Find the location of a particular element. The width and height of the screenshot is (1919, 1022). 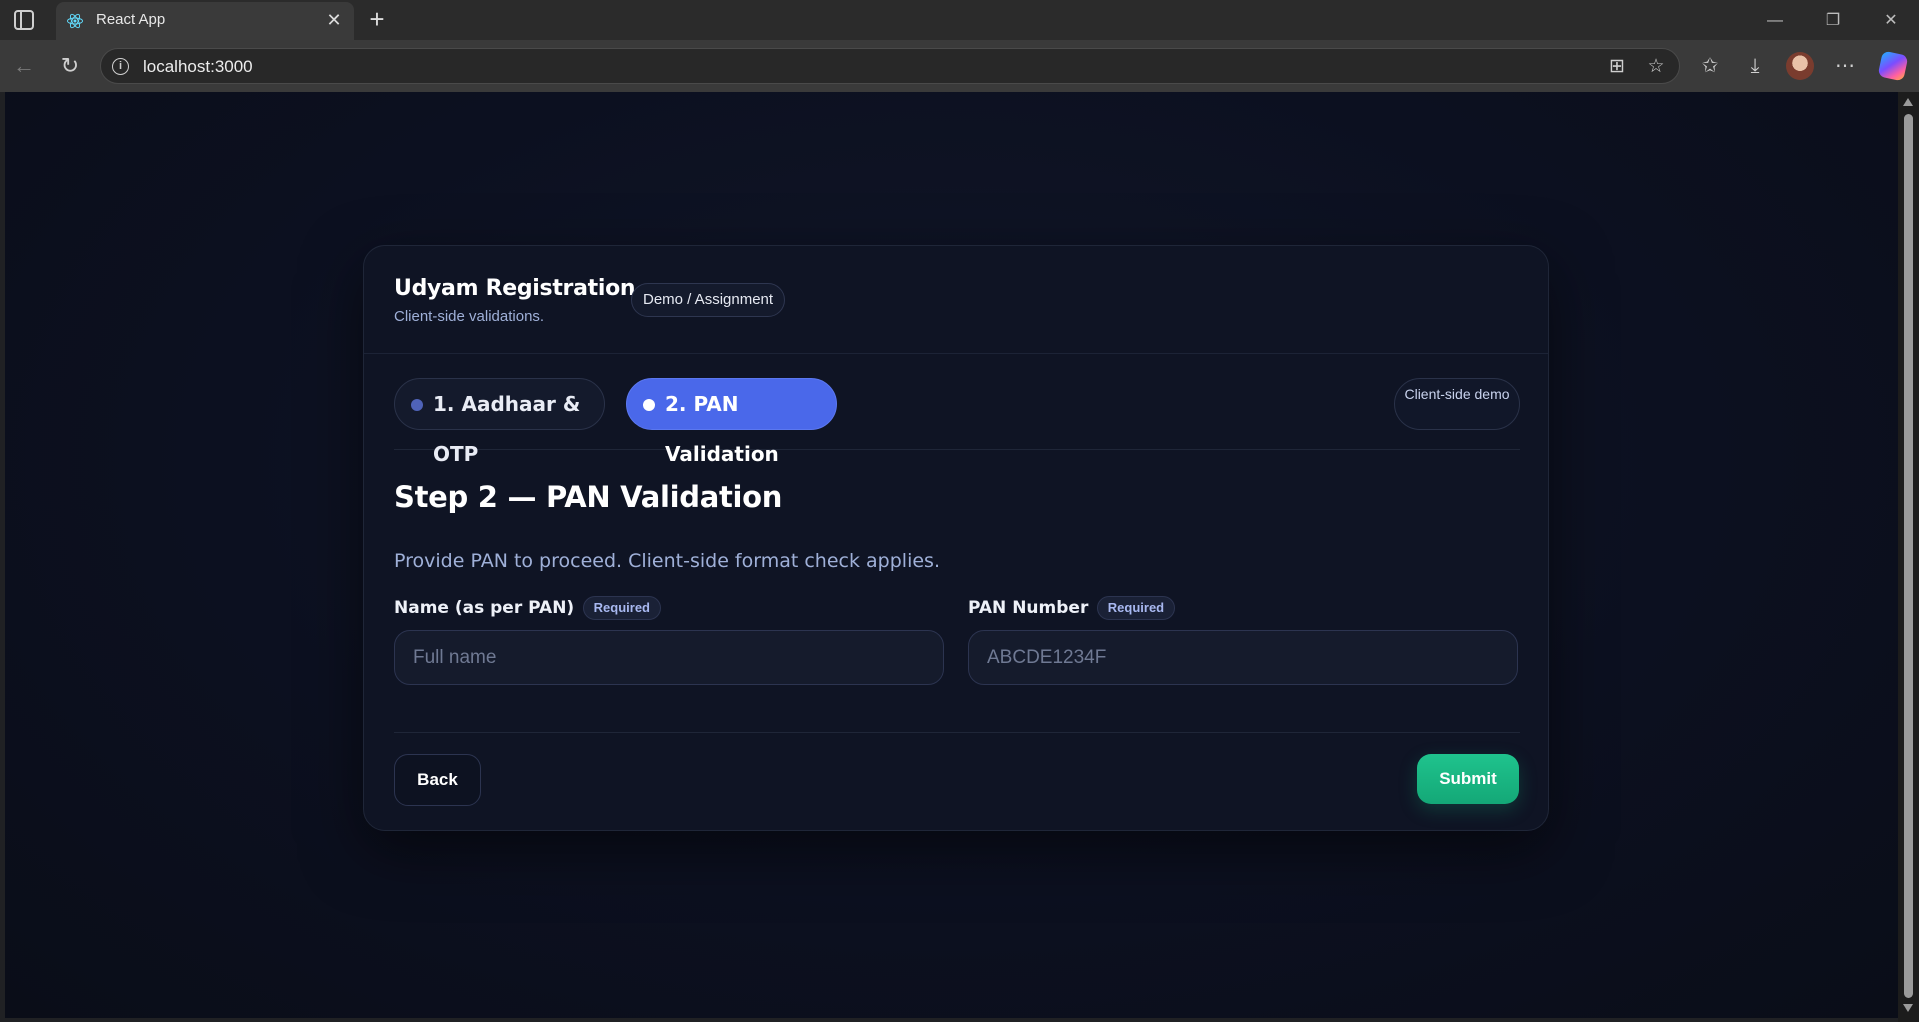

step-heading: Step 2 — PAN Validation is located at coordinates (588, 497).